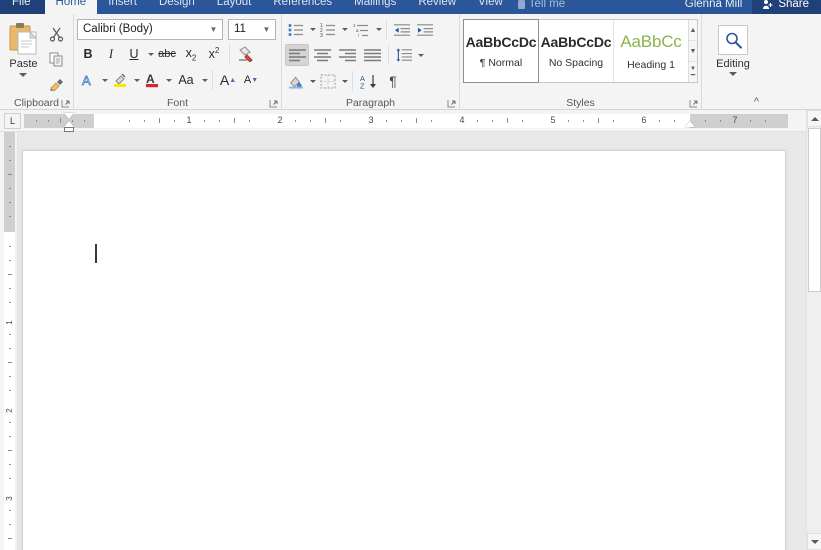 This screenshot has height=550, width=821. Describe the element at coordinates (23, 75) in the screenshot. I see `paste-dropdown-caret` at that location.